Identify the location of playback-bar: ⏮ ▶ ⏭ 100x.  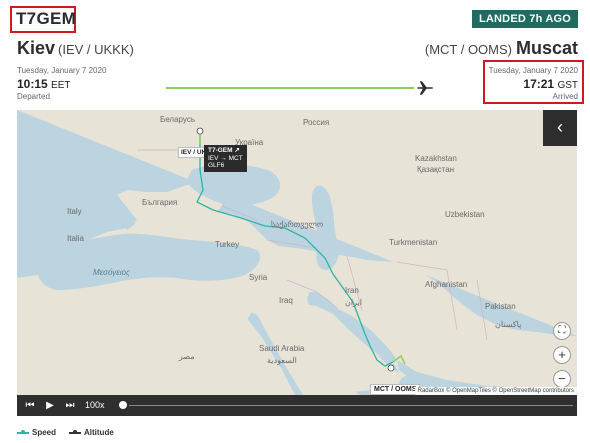
(297, 405).